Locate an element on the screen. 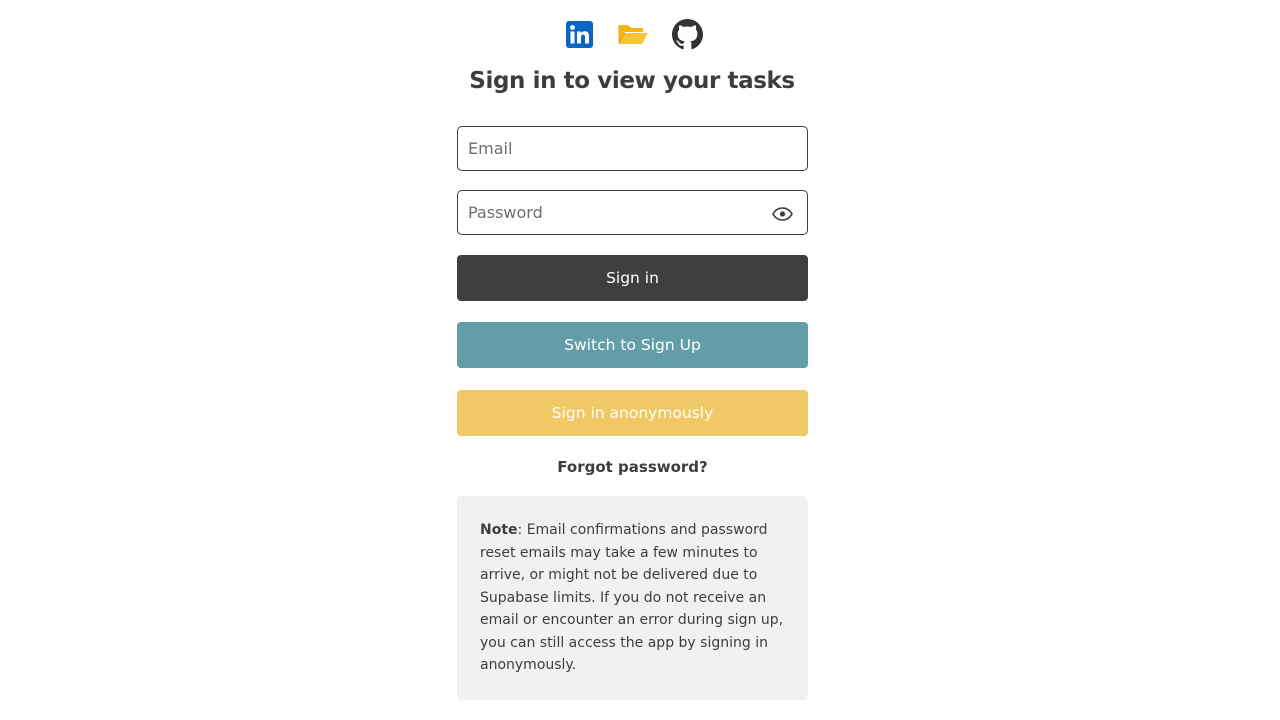 Image resolution: width=1280 pixels, height=720 pixels. eye-icon is located at coordinates (782, 214).